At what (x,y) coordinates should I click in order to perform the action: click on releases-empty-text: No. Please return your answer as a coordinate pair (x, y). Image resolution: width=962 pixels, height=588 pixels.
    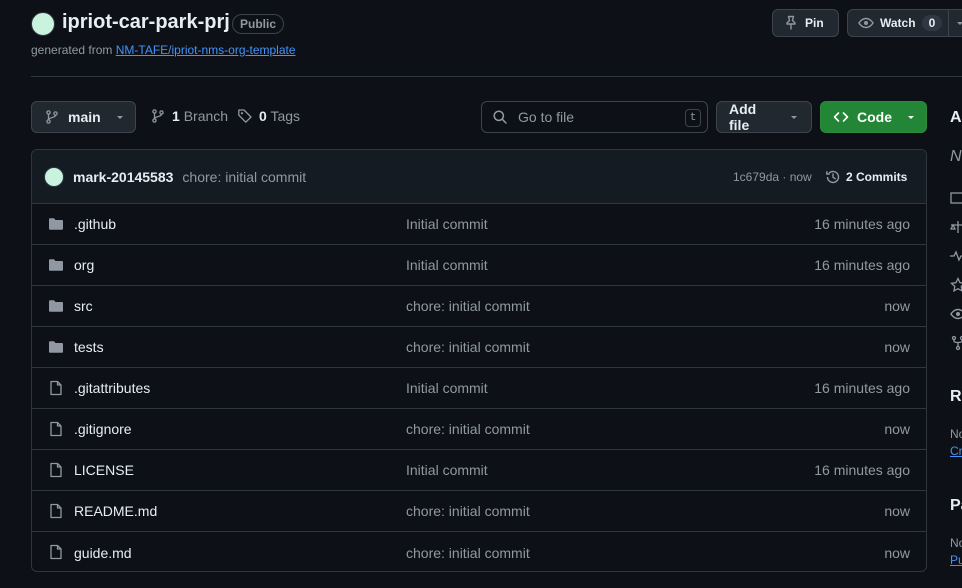
    Looking at the image, I should click on (956, 434).